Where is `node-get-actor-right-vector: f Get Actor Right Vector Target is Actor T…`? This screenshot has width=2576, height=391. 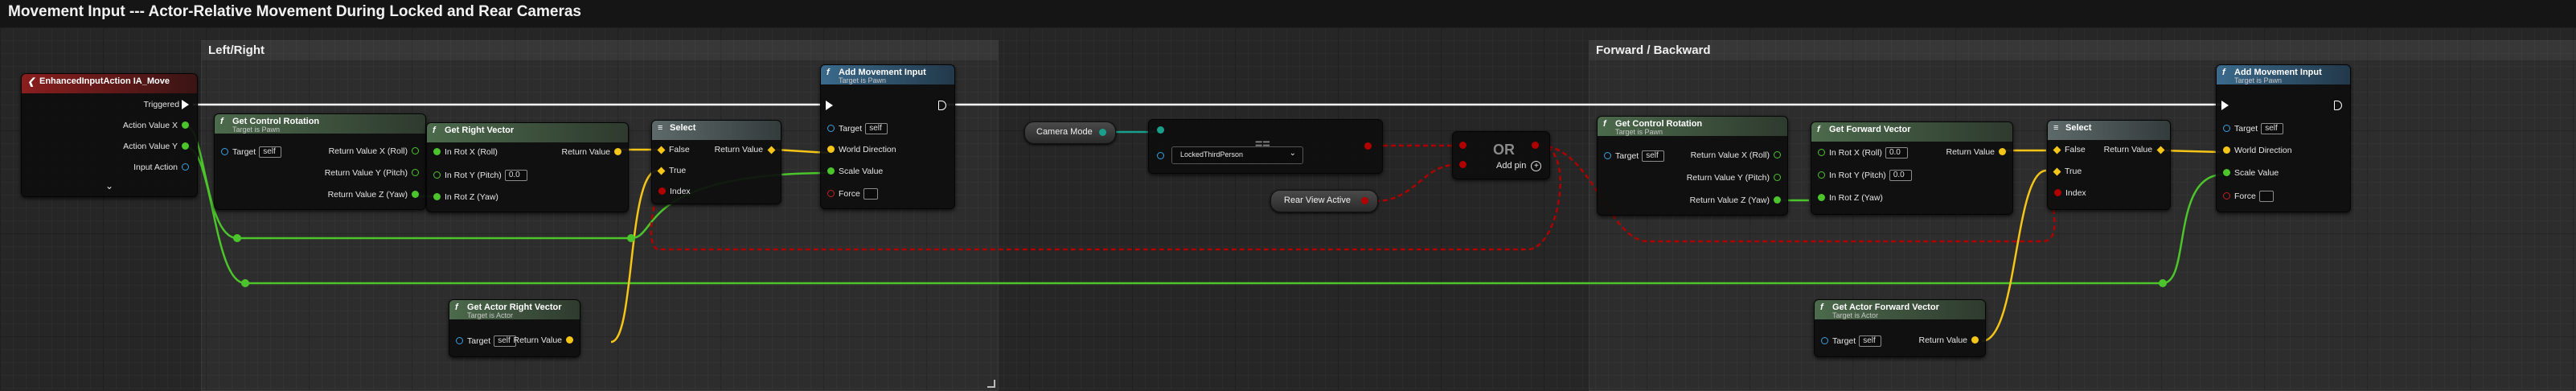
node-get-actor-right-vector: f Get Actor Right Vector Target is Actor T… is located at coordinates (514, 328).